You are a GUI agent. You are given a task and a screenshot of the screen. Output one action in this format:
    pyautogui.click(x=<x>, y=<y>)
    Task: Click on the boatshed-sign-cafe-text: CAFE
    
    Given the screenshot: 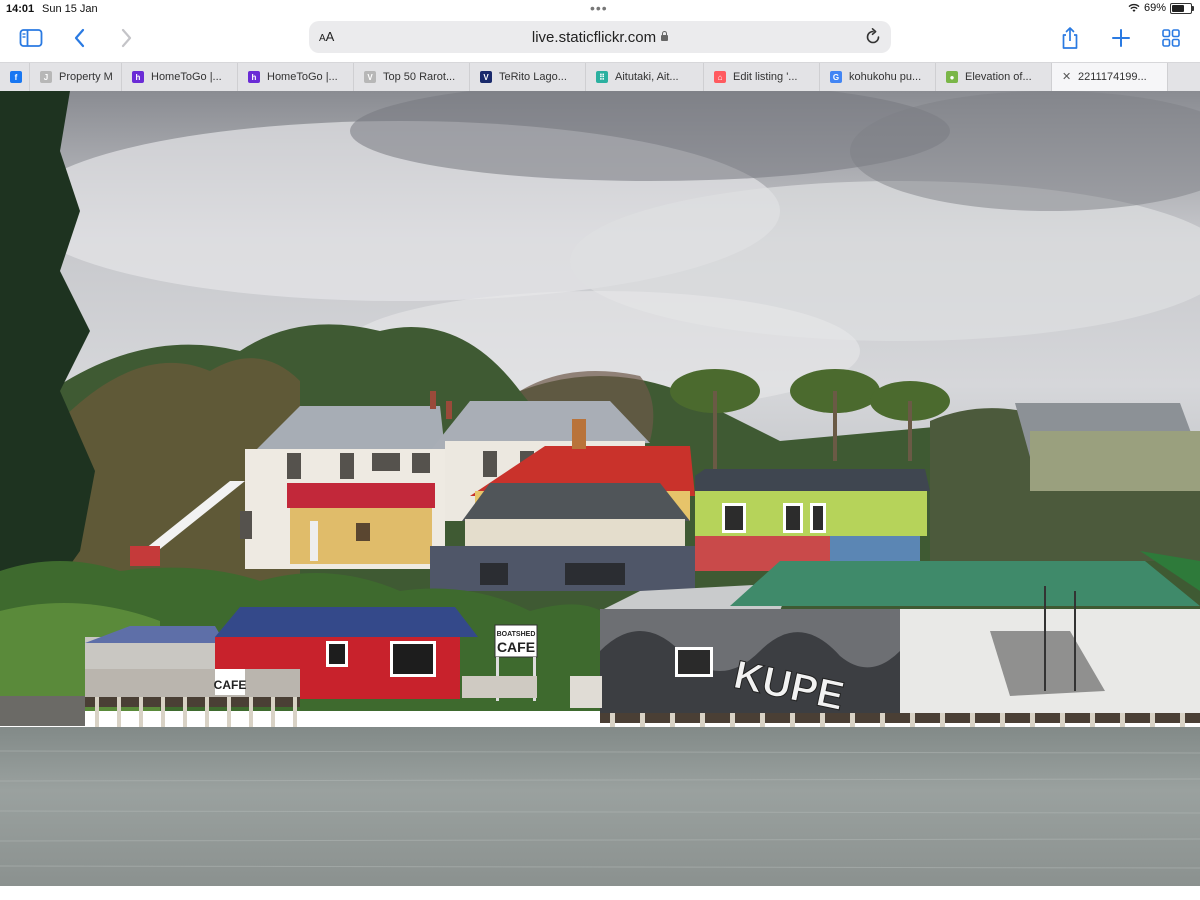 What is the action you would take?
    pyautogui.click(x=516, y=647)
    